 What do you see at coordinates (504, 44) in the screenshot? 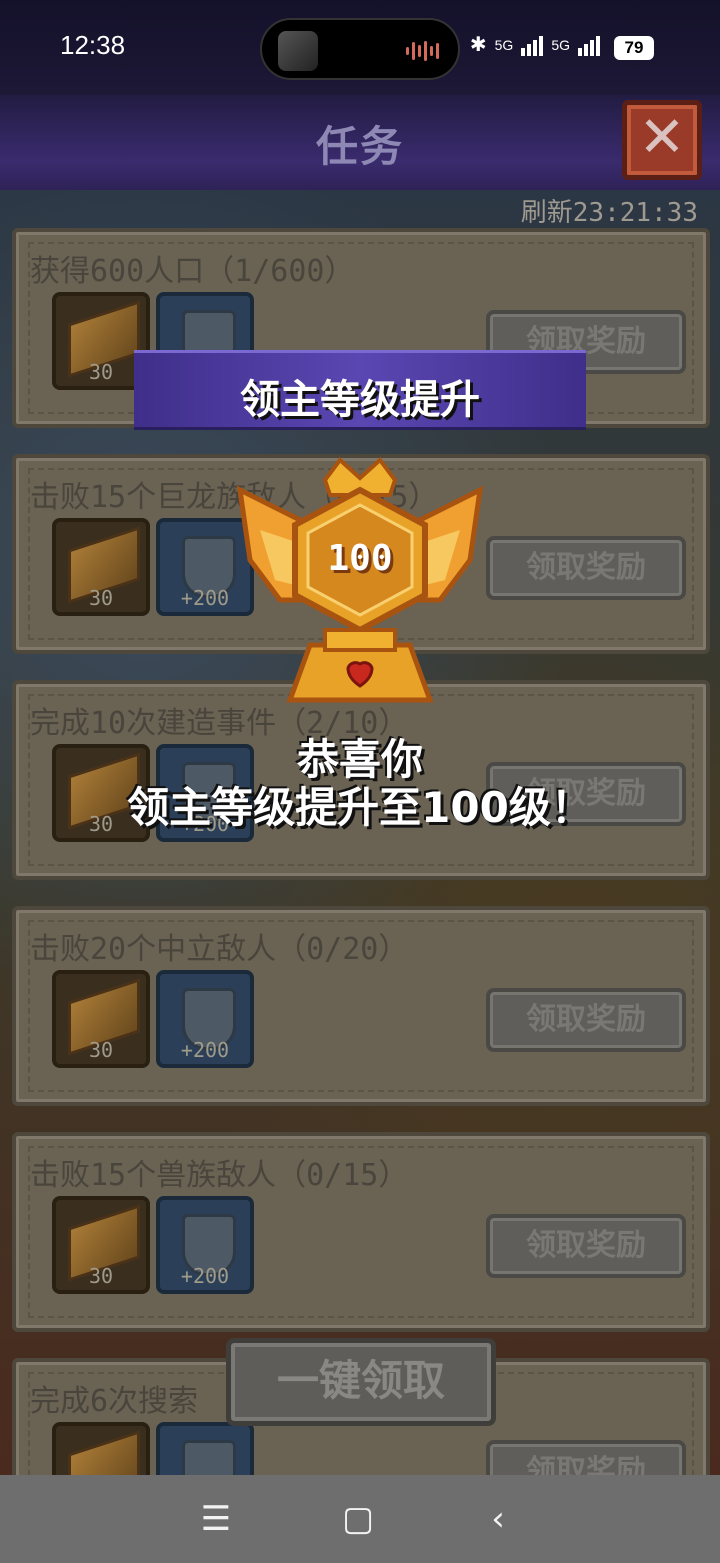
I see `network-label-1: 5G` at bounding box center [504, 44].